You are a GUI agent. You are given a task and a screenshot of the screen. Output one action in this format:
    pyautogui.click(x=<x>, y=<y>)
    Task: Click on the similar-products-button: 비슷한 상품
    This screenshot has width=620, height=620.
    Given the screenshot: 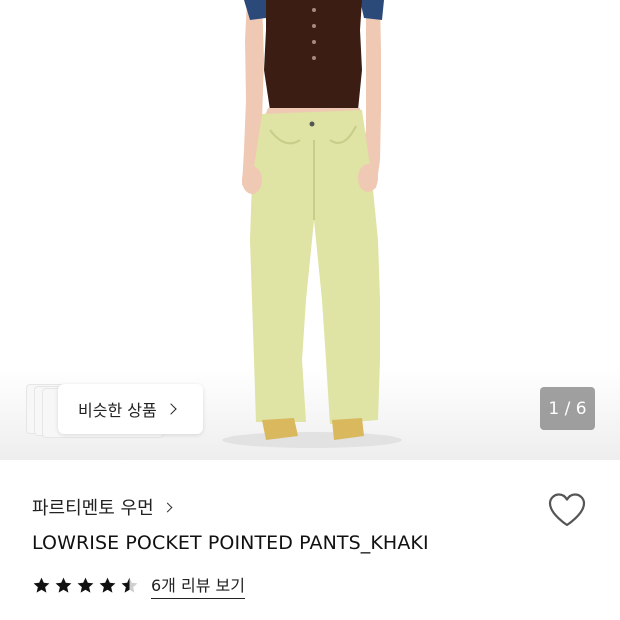 What is the action you would take?
    pyautogui.click(x=130, y=409)
    